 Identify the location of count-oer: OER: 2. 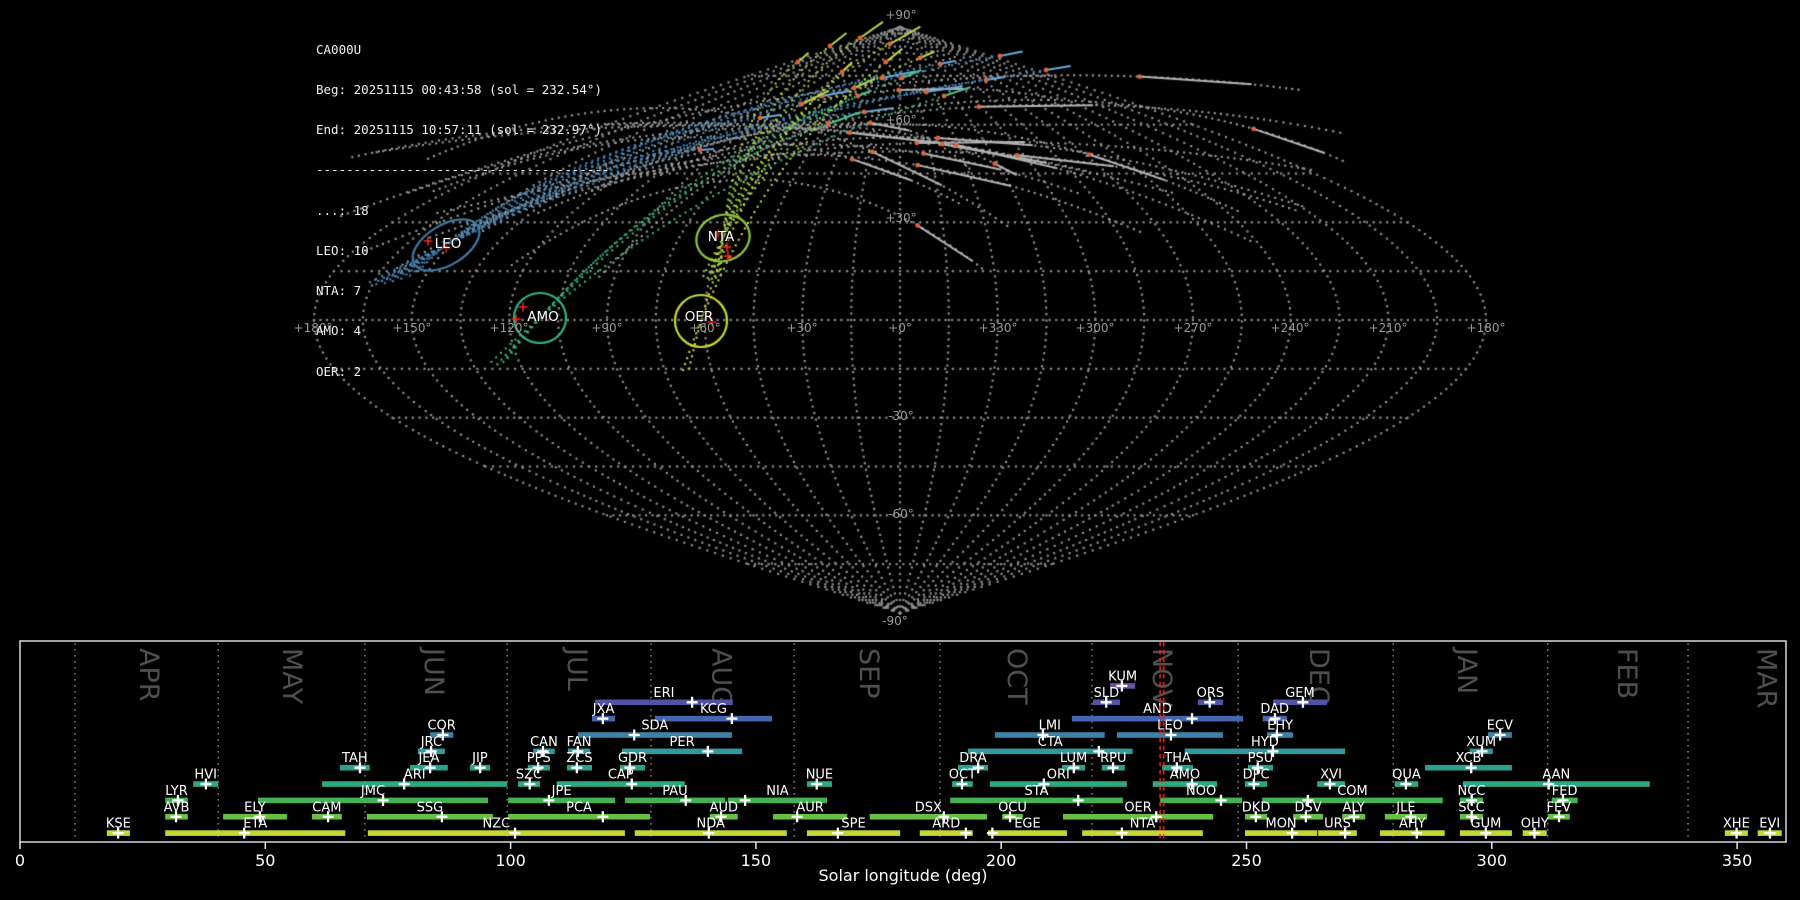
(339, 371).